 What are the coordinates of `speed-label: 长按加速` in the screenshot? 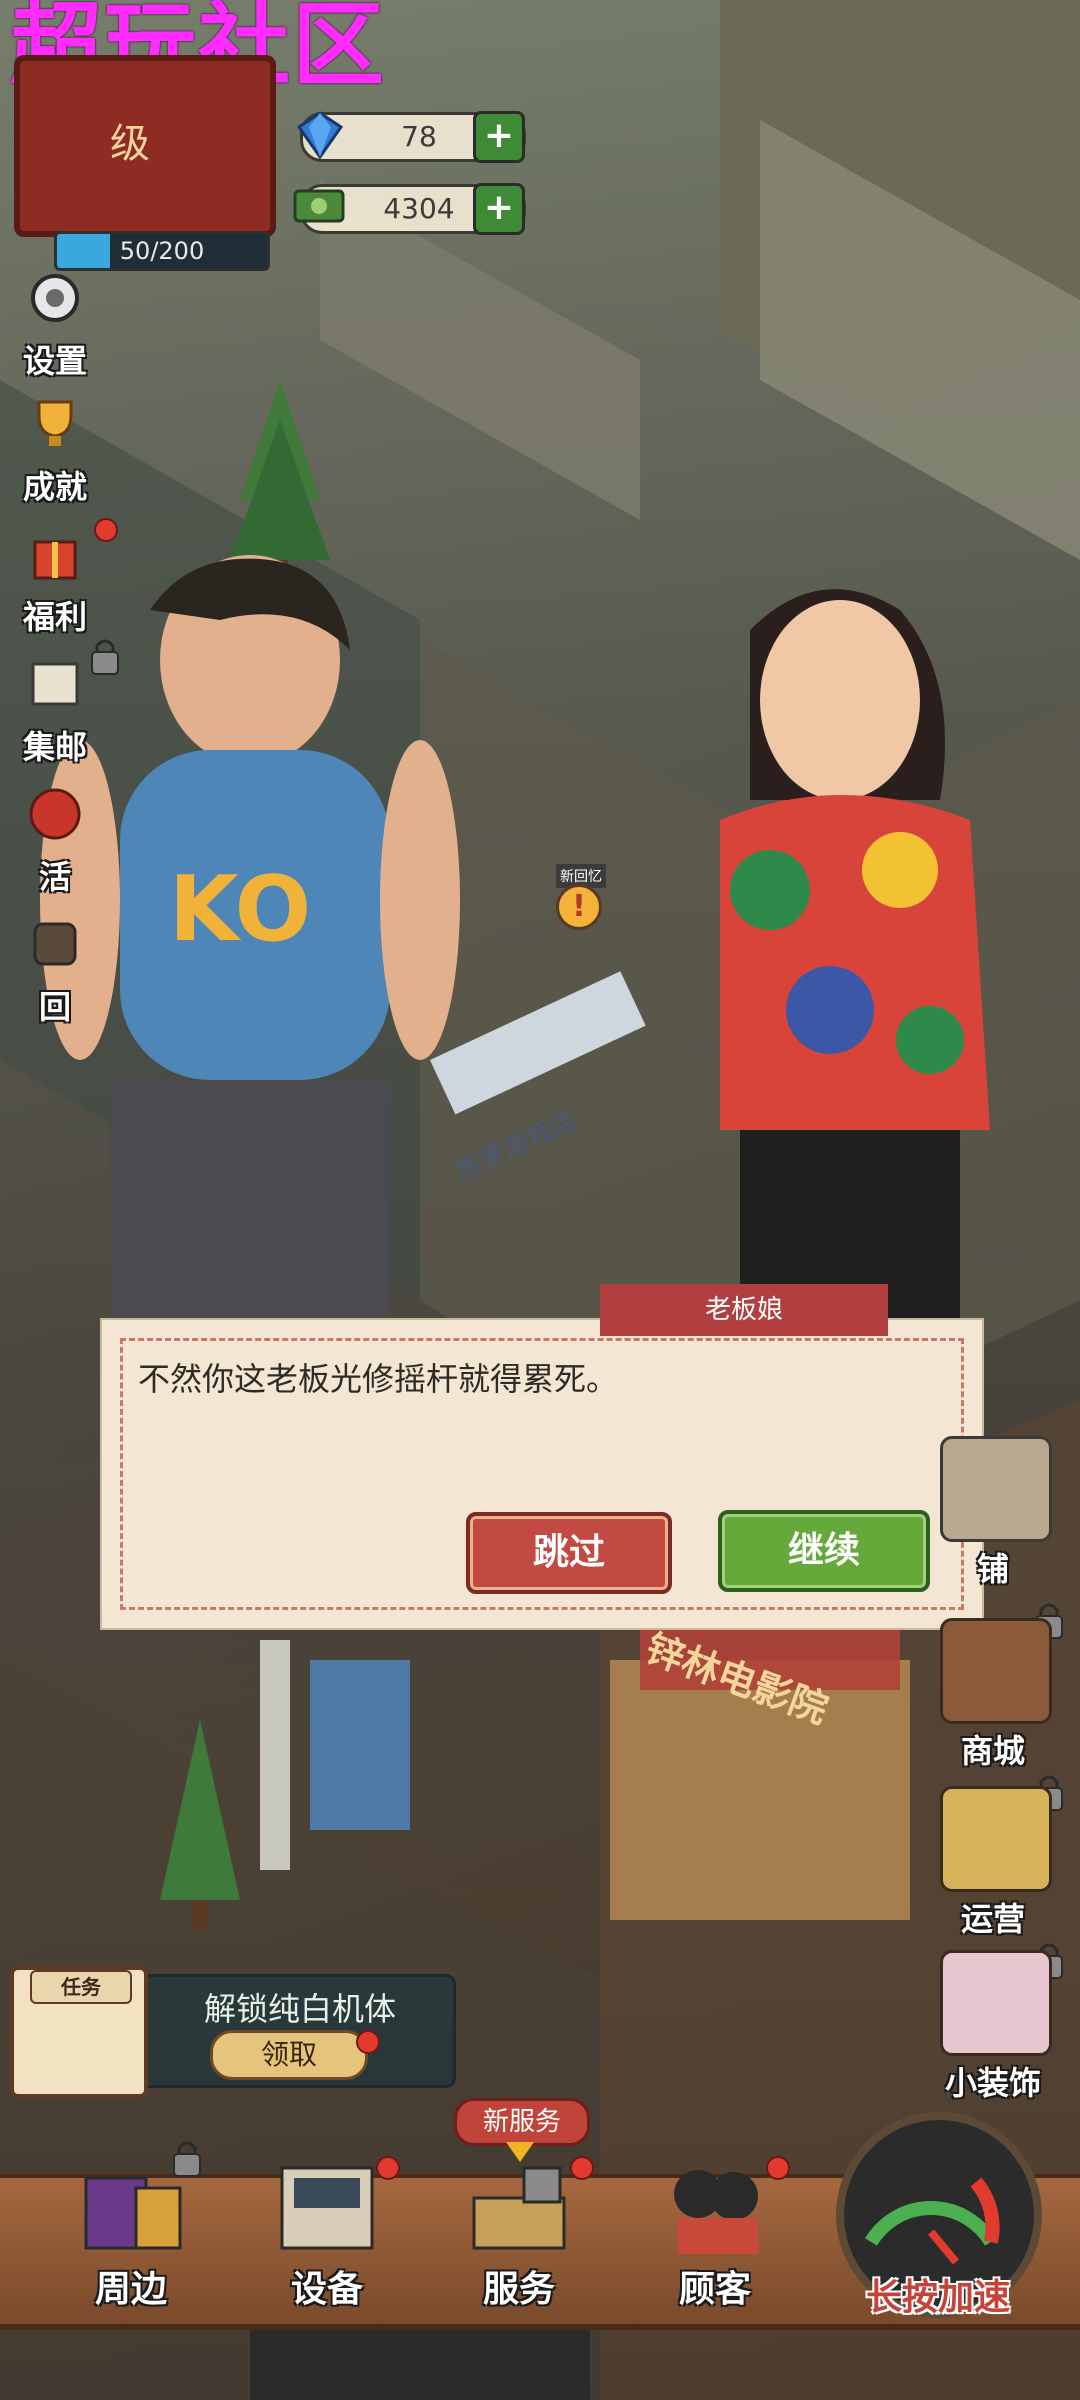 It's located at (937, 2297).